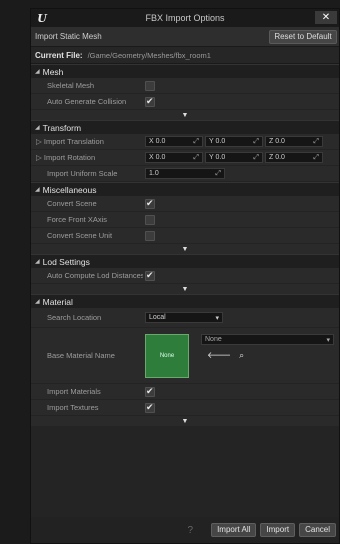 The image size is (340, 544). I want to click on translation-y-field: Y 0.0 ⤢, so click(234, 141).